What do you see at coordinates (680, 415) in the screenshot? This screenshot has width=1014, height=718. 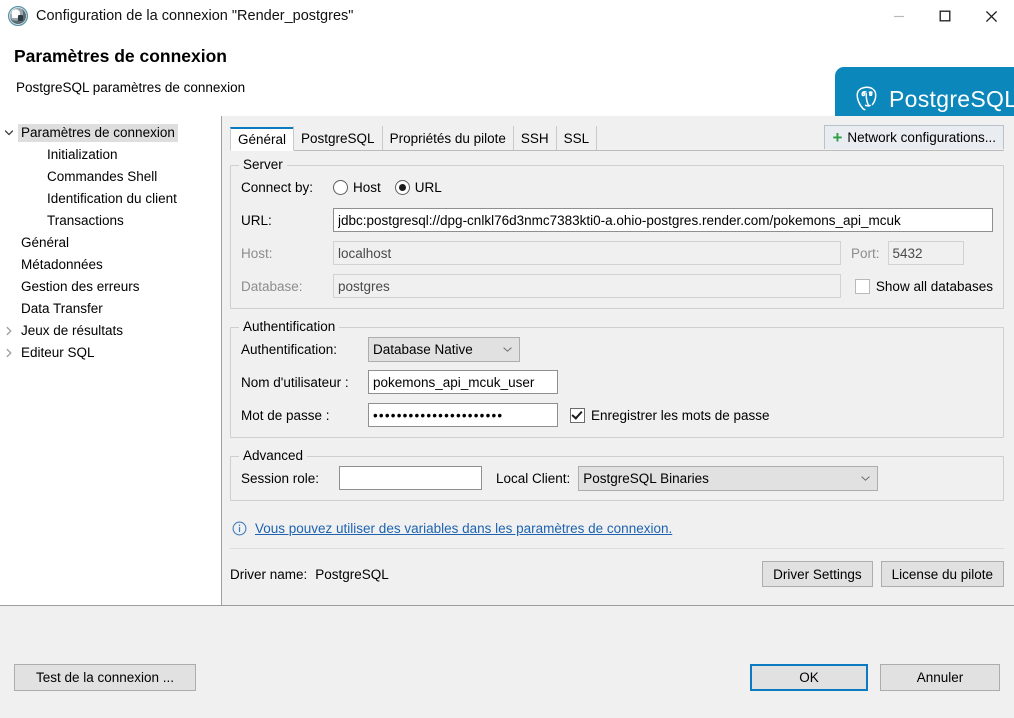 I see `save-password-label: Enregistrer les mots de passe` at bounding box center [680, 415].